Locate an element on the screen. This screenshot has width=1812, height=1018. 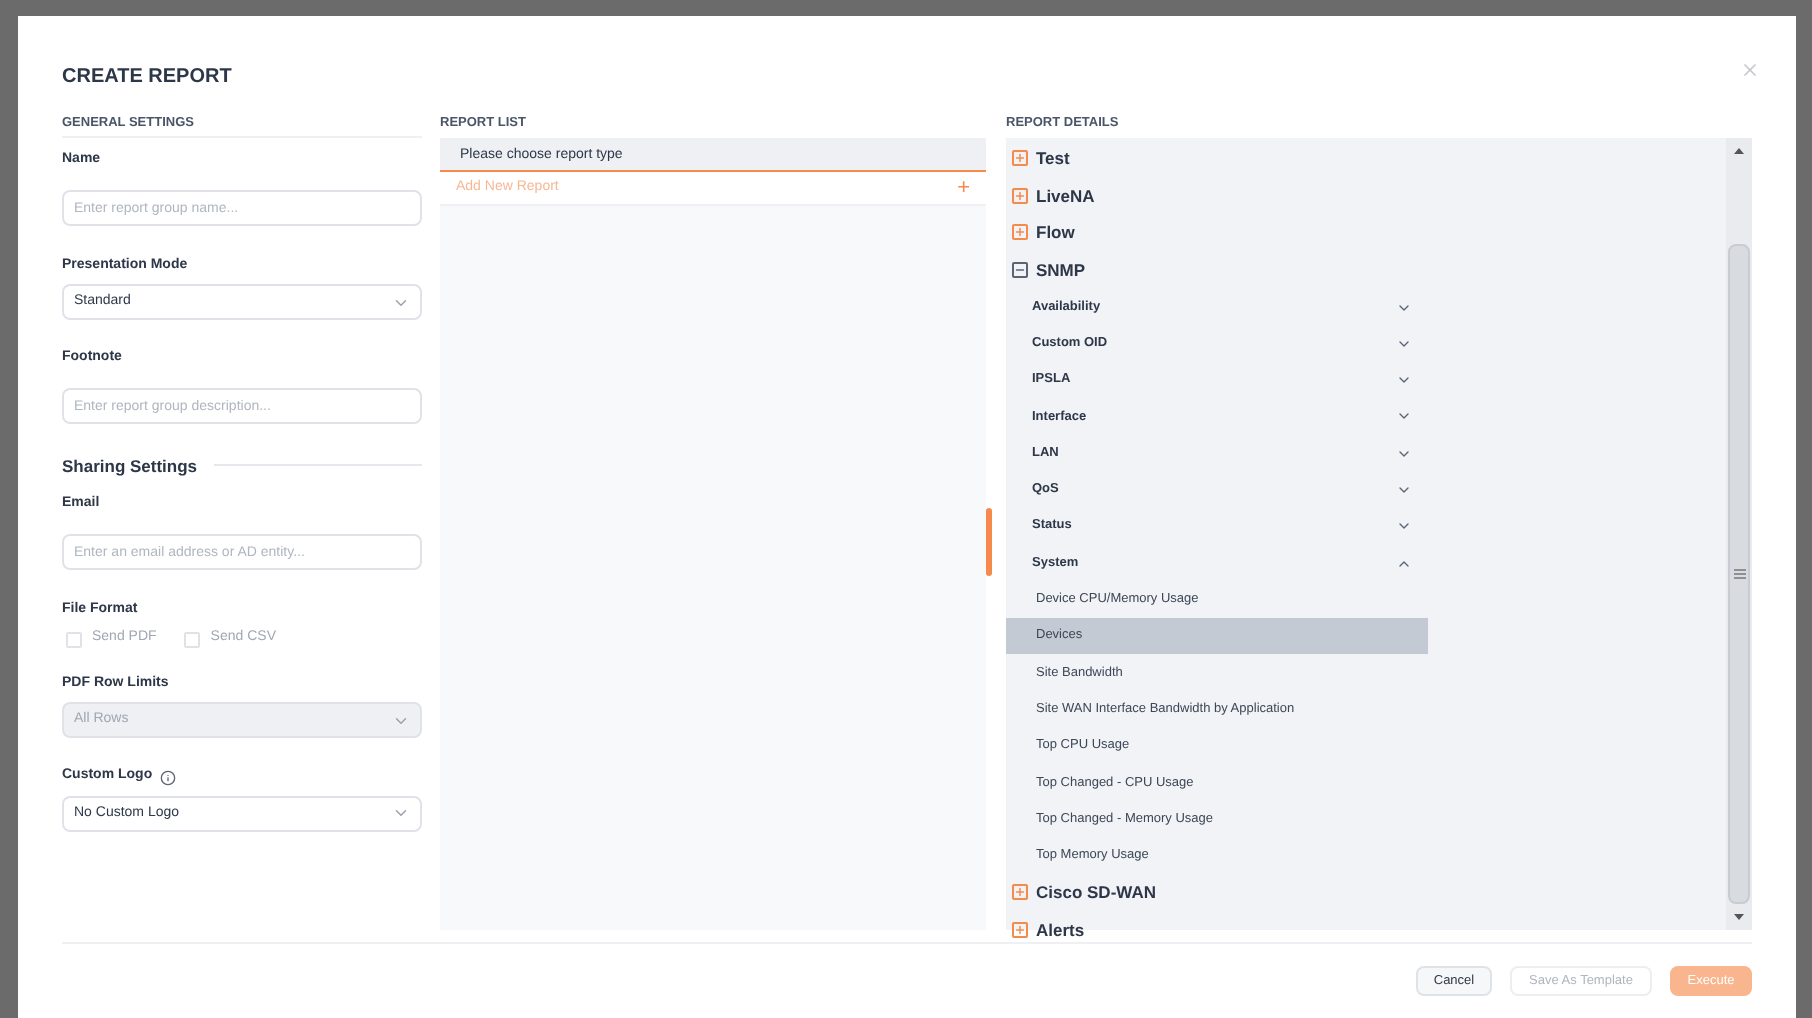
scrollbar is located at coordinates (1739, 534).